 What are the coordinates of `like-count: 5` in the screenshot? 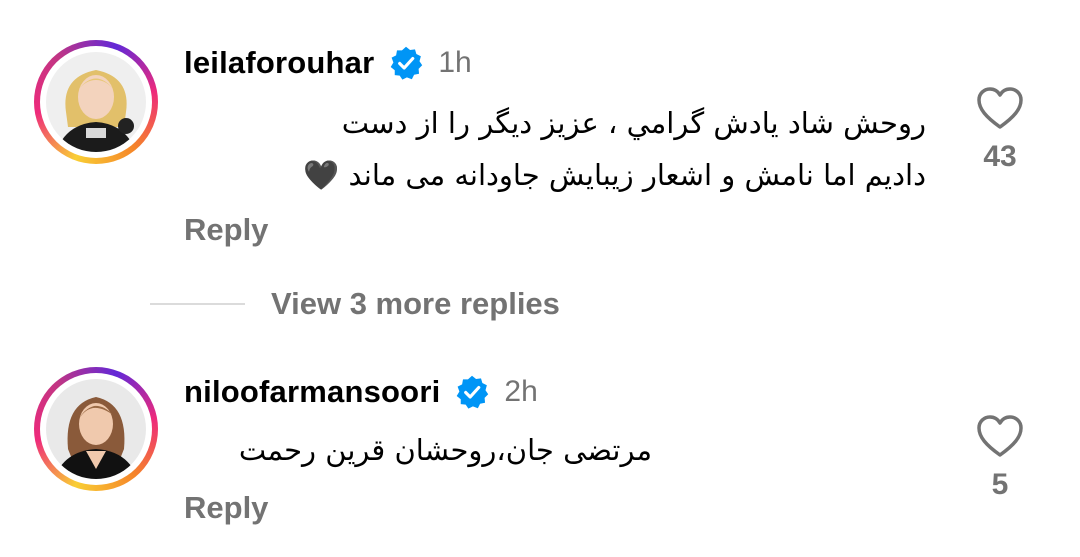 It's located at (1000, 484).